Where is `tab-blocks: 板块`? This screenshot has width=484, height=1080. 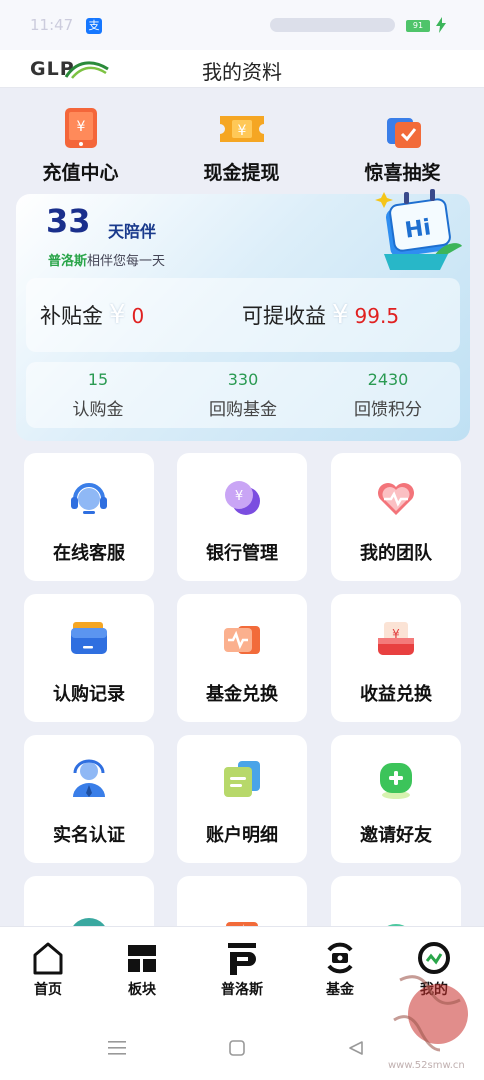
tab-blocks: 板块 is located at coordinates (142, 970).